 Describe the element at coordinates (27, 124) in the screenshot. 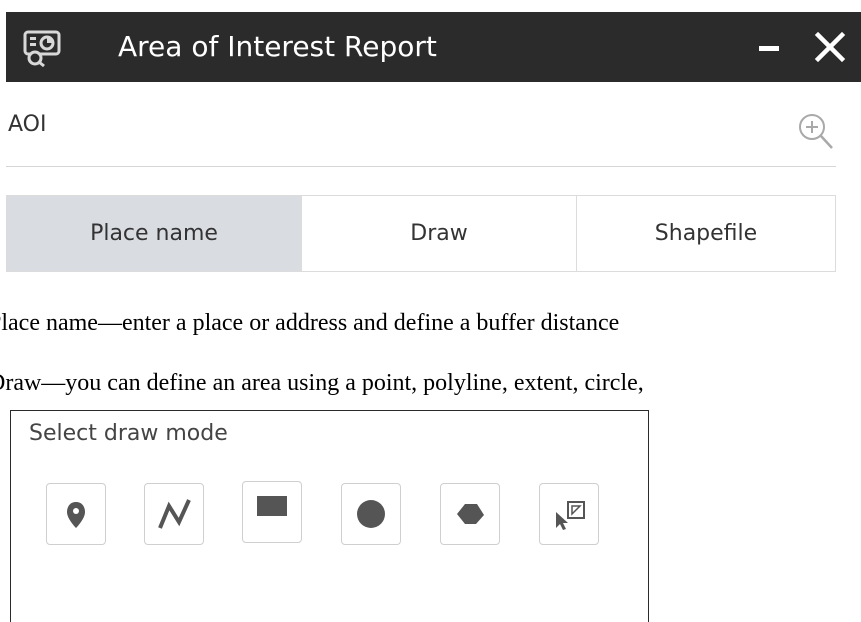

I see `aoi-label: AOI` at that location.